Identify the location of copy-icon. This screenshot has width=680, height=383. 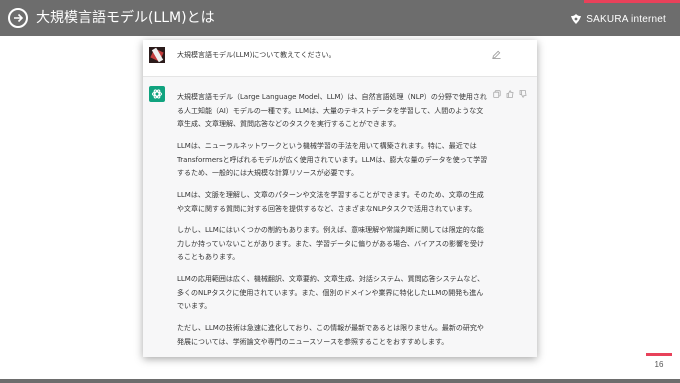
(497, 94).